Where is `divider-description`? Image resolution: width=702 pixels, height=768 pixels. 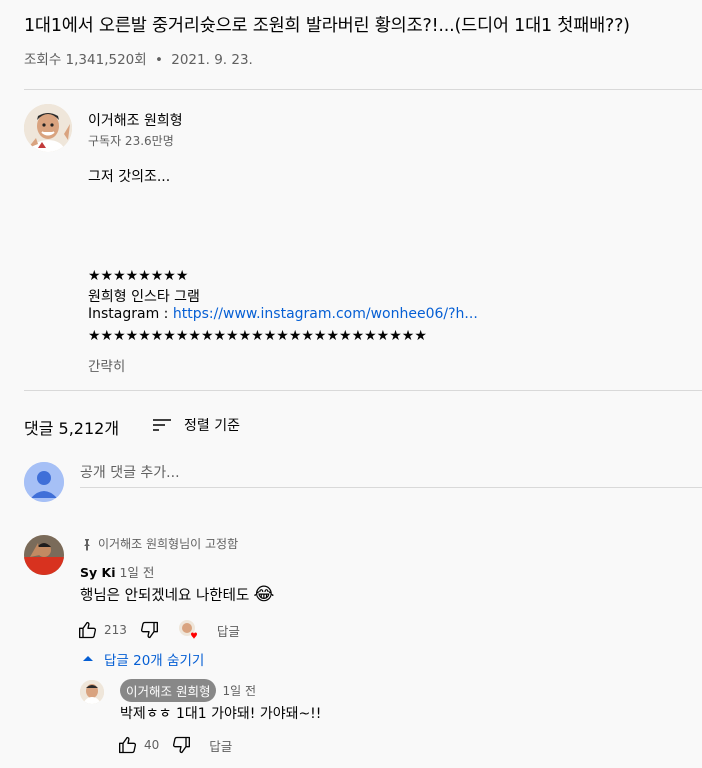 divider-description is located at coordinates (363, 390).